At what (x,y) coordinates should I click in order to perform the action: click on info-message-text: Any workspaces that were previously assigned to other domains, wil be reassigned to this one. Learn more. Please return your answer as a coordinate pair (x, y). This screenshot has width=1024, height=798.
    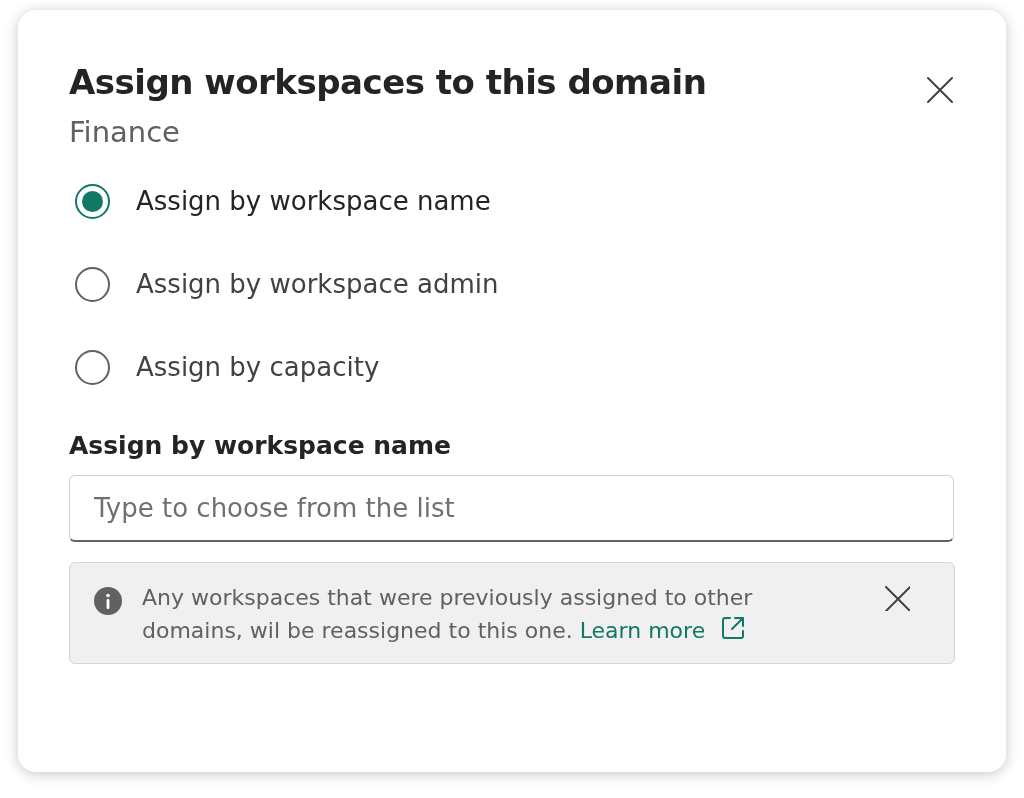
    Looking at the image, I should click on (448, 614).